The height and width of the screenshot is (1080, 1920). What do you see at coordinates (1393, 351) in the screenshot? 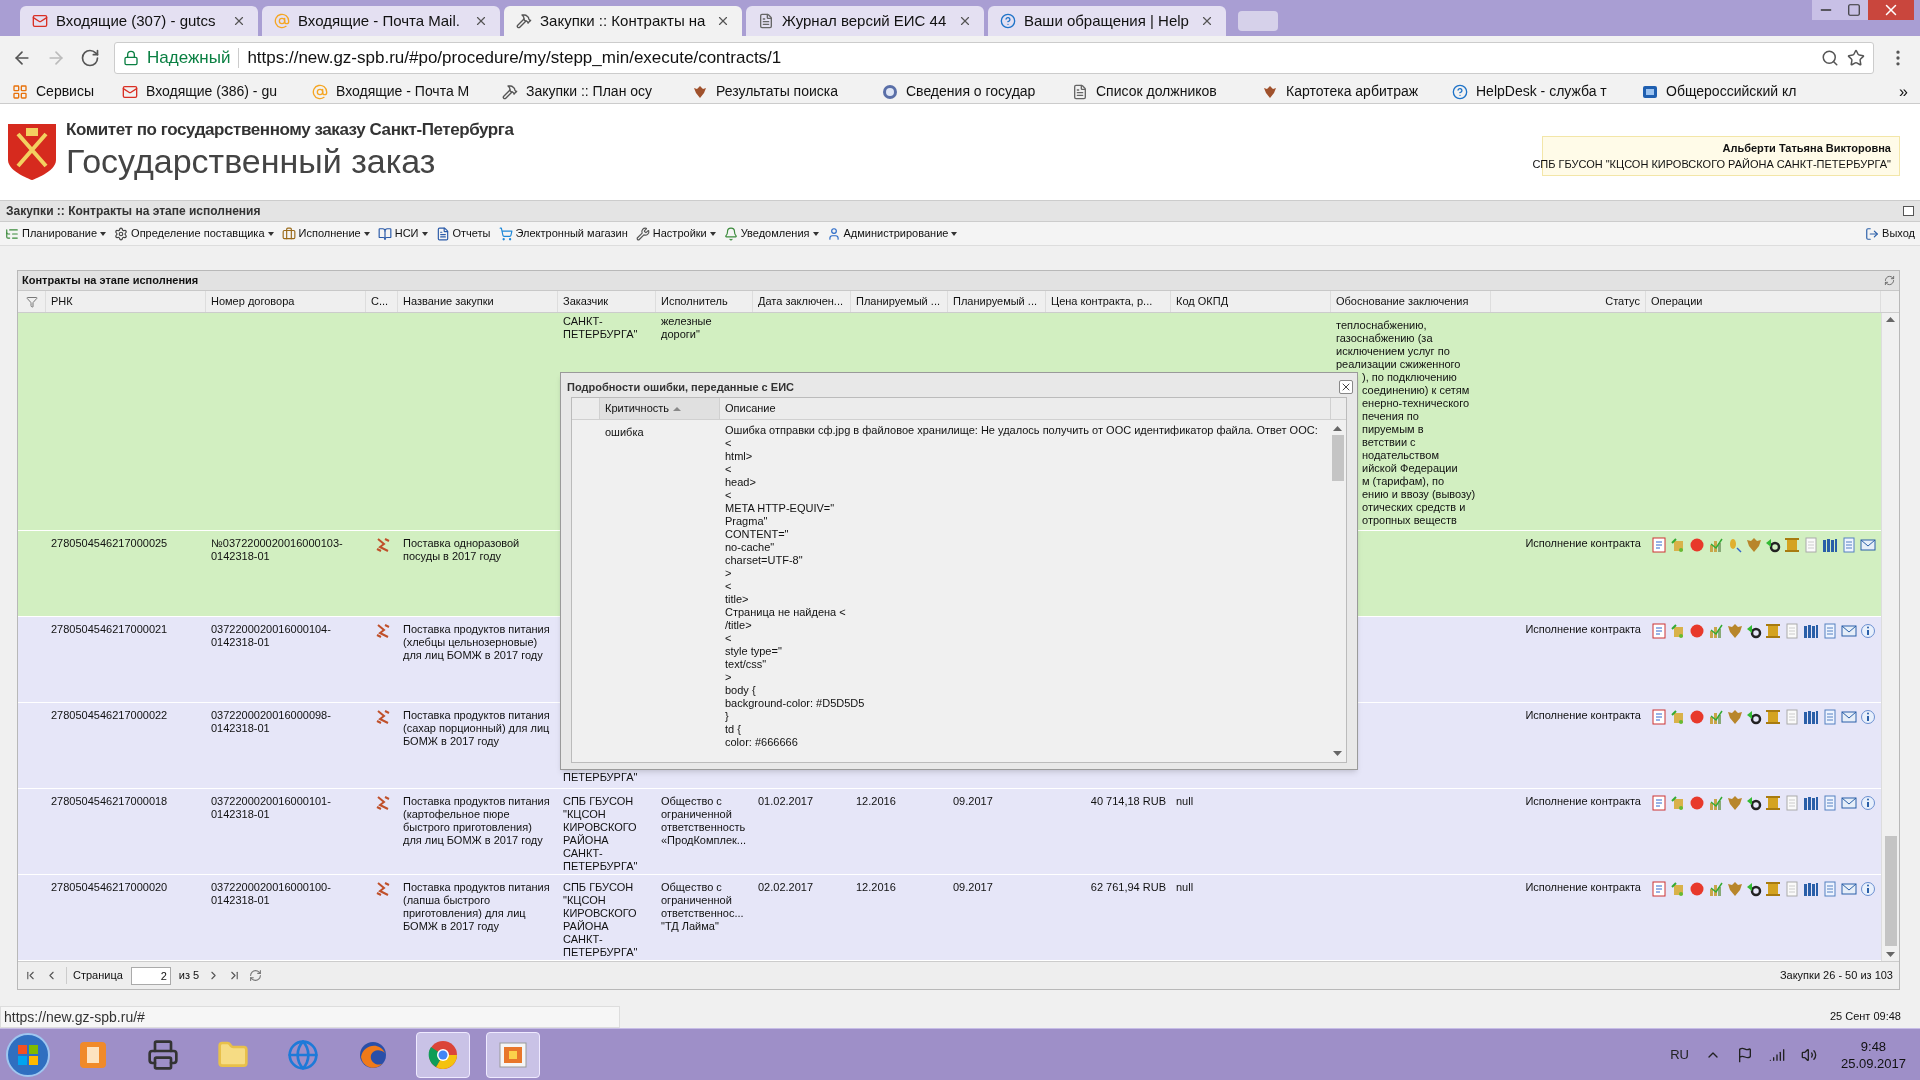
I see `justification-line: исключением услуг по` at bounding box center [1393, 351].